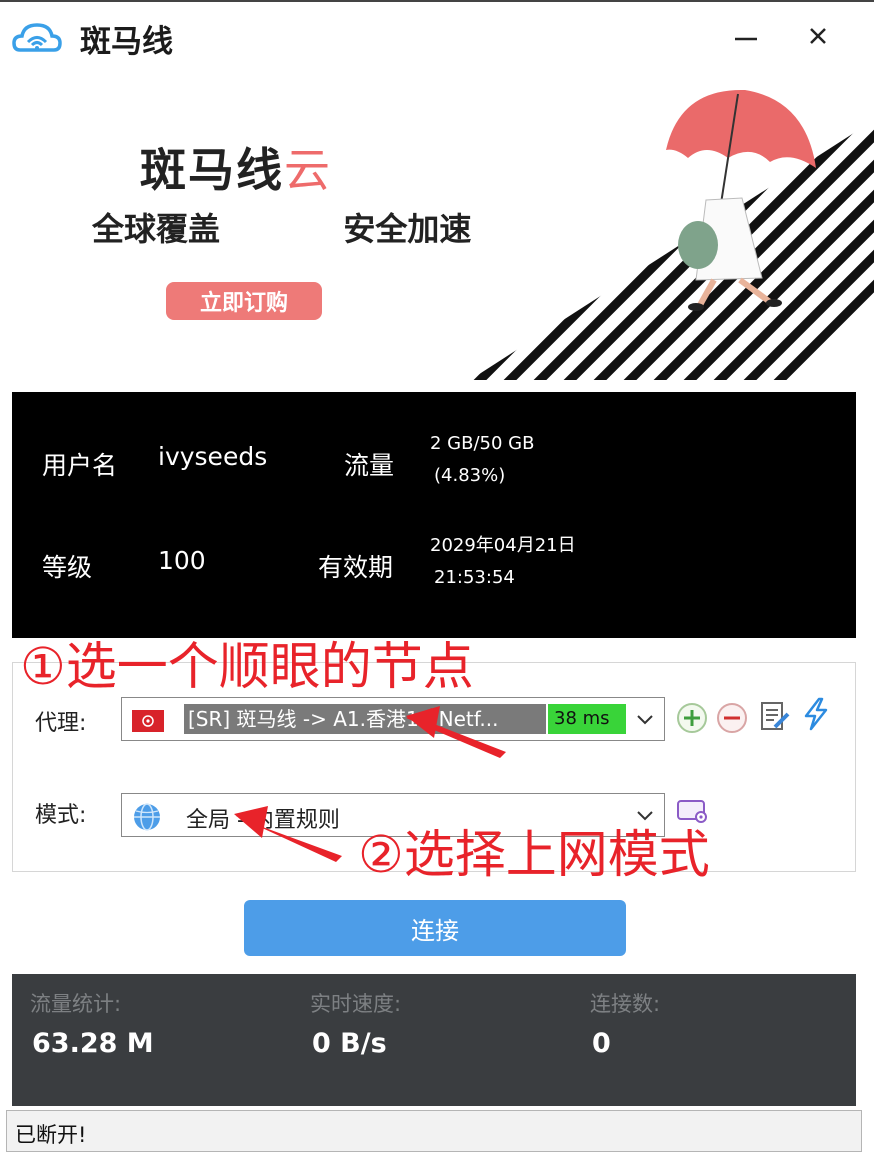 This screenshot has height=1160, width=874. I want to click on level-label: 等级, so click(67, 567).